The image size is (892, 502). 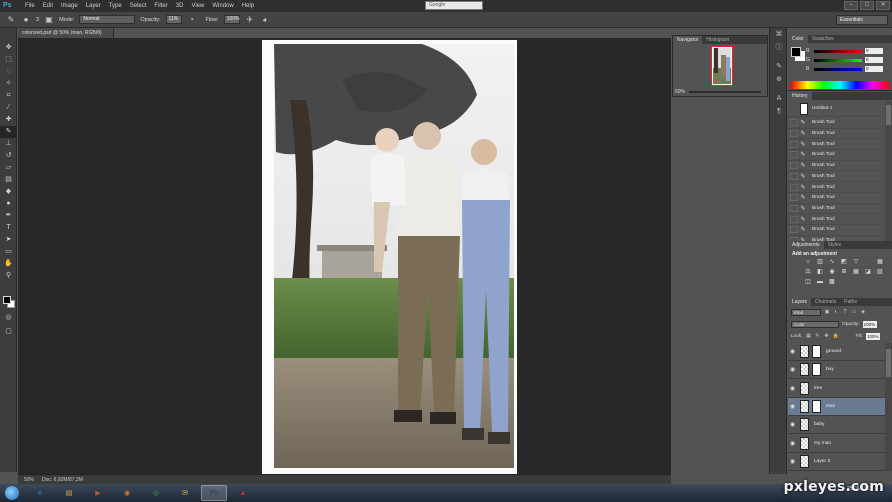 What do you see at coordinates (806, 312) in the screenshot?
I see `layer-kind-filter: Kind` at bounding box center [806, 312].